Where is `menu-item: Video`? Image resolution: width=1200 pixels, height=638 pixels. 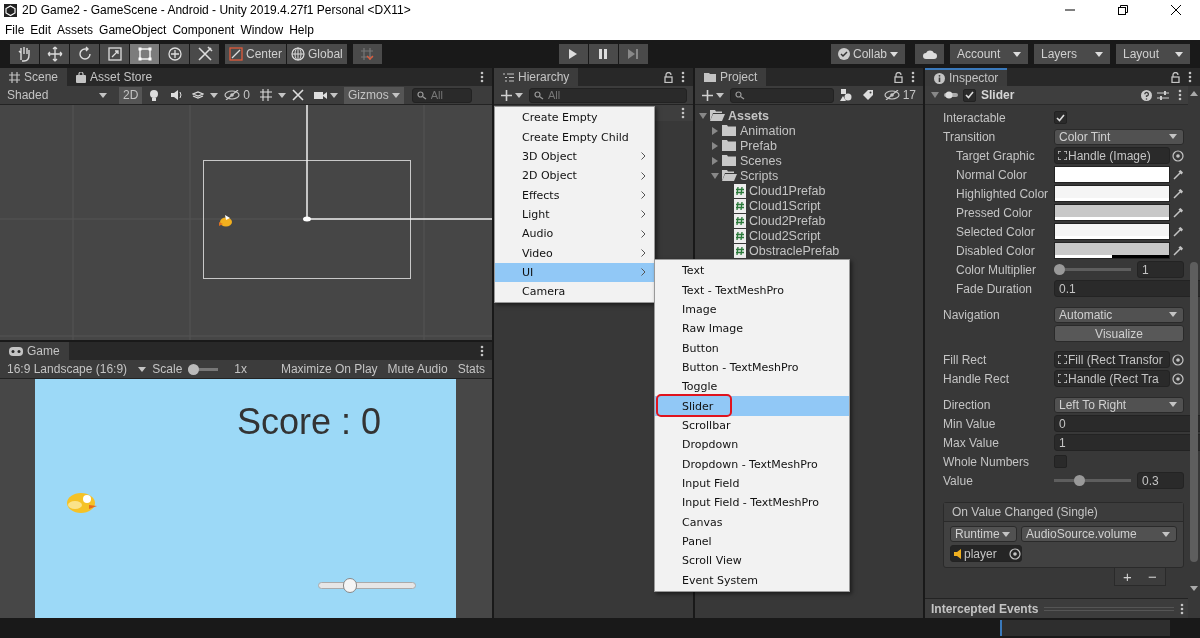 menu-item: Video is located at coordinates (574, 253).